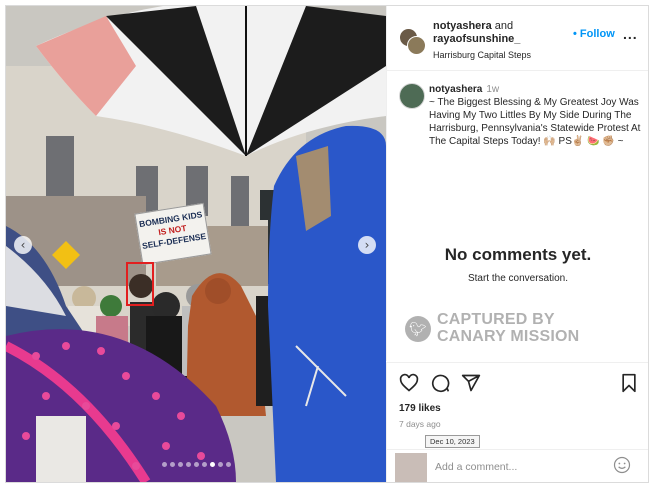 The image size is (653, 488). What do you see at coordinates (629, 383) in the screenshot?
I see `bookmark-icon` at bounding box center [629, 383].